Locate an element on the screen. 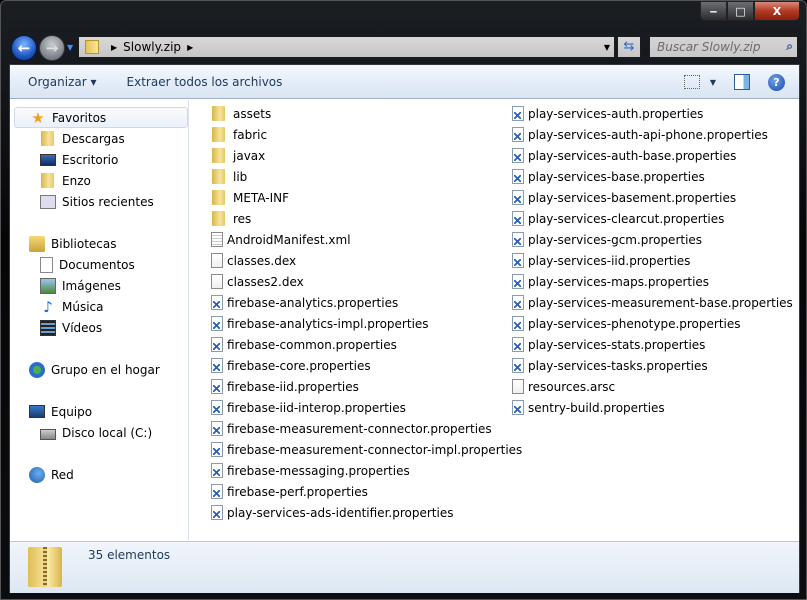 The image size is (807, 600). nav-item-grupo-en-el-hogar: Grupo en el hogar is located at coordinates (94, 369).